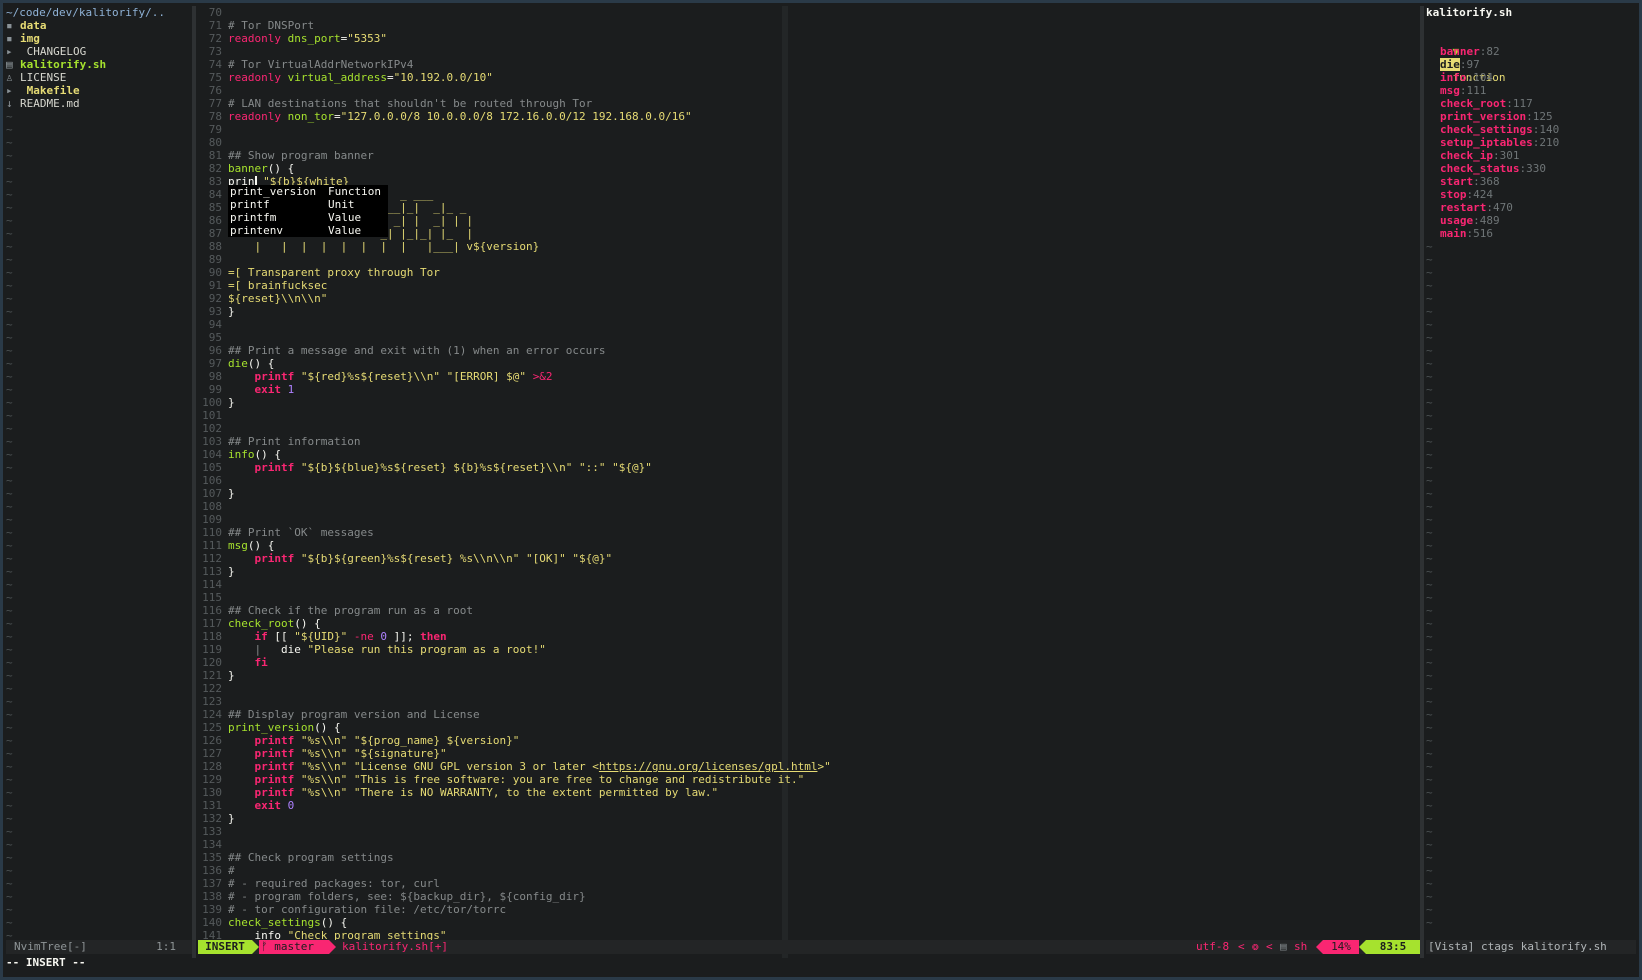 The height and width of the screenshot is (980, 1642). What do you see at coordinates (99, 25) in the screenshot?
I see `tree-entry: ▪ data` at bounding box center [99, 25].